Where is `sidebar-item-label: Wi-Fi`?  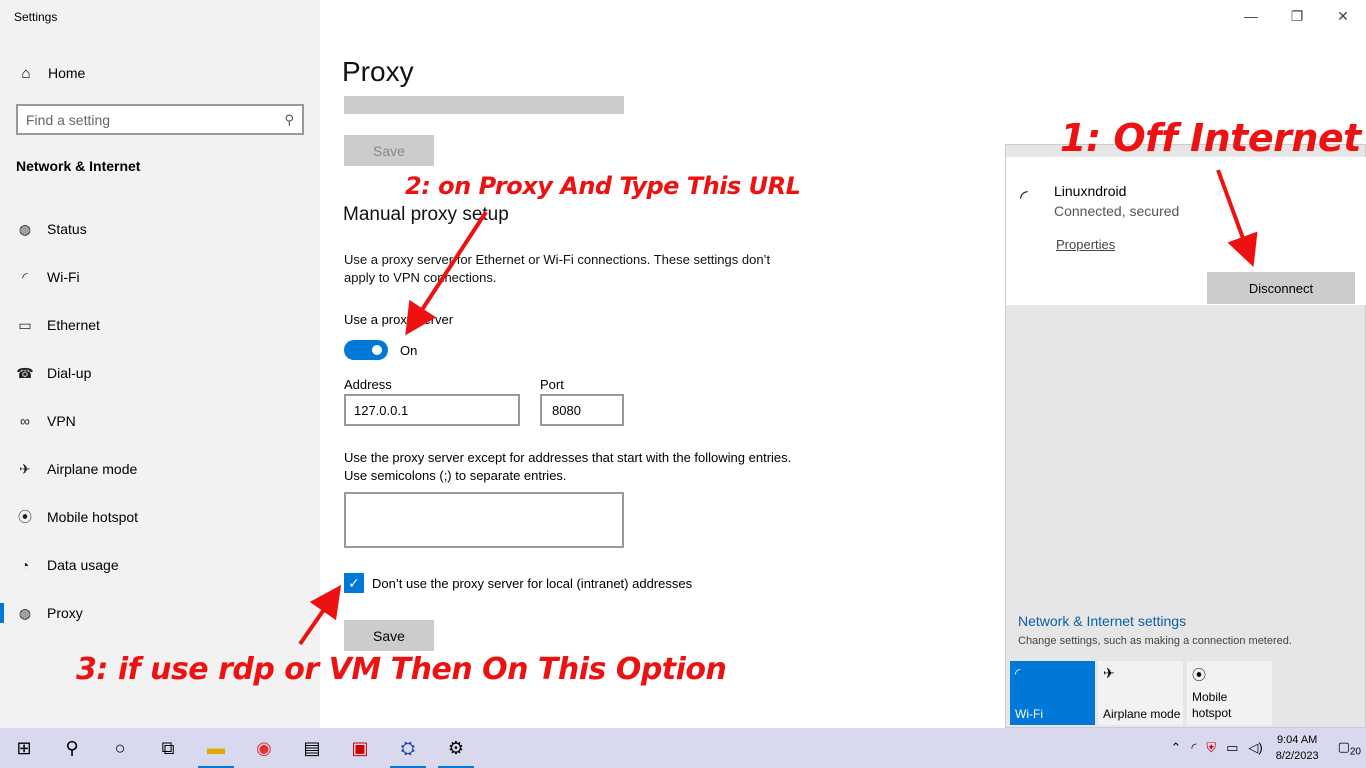
sidebar-item-label: Wi-Fi is located at coordinates (63, 277).